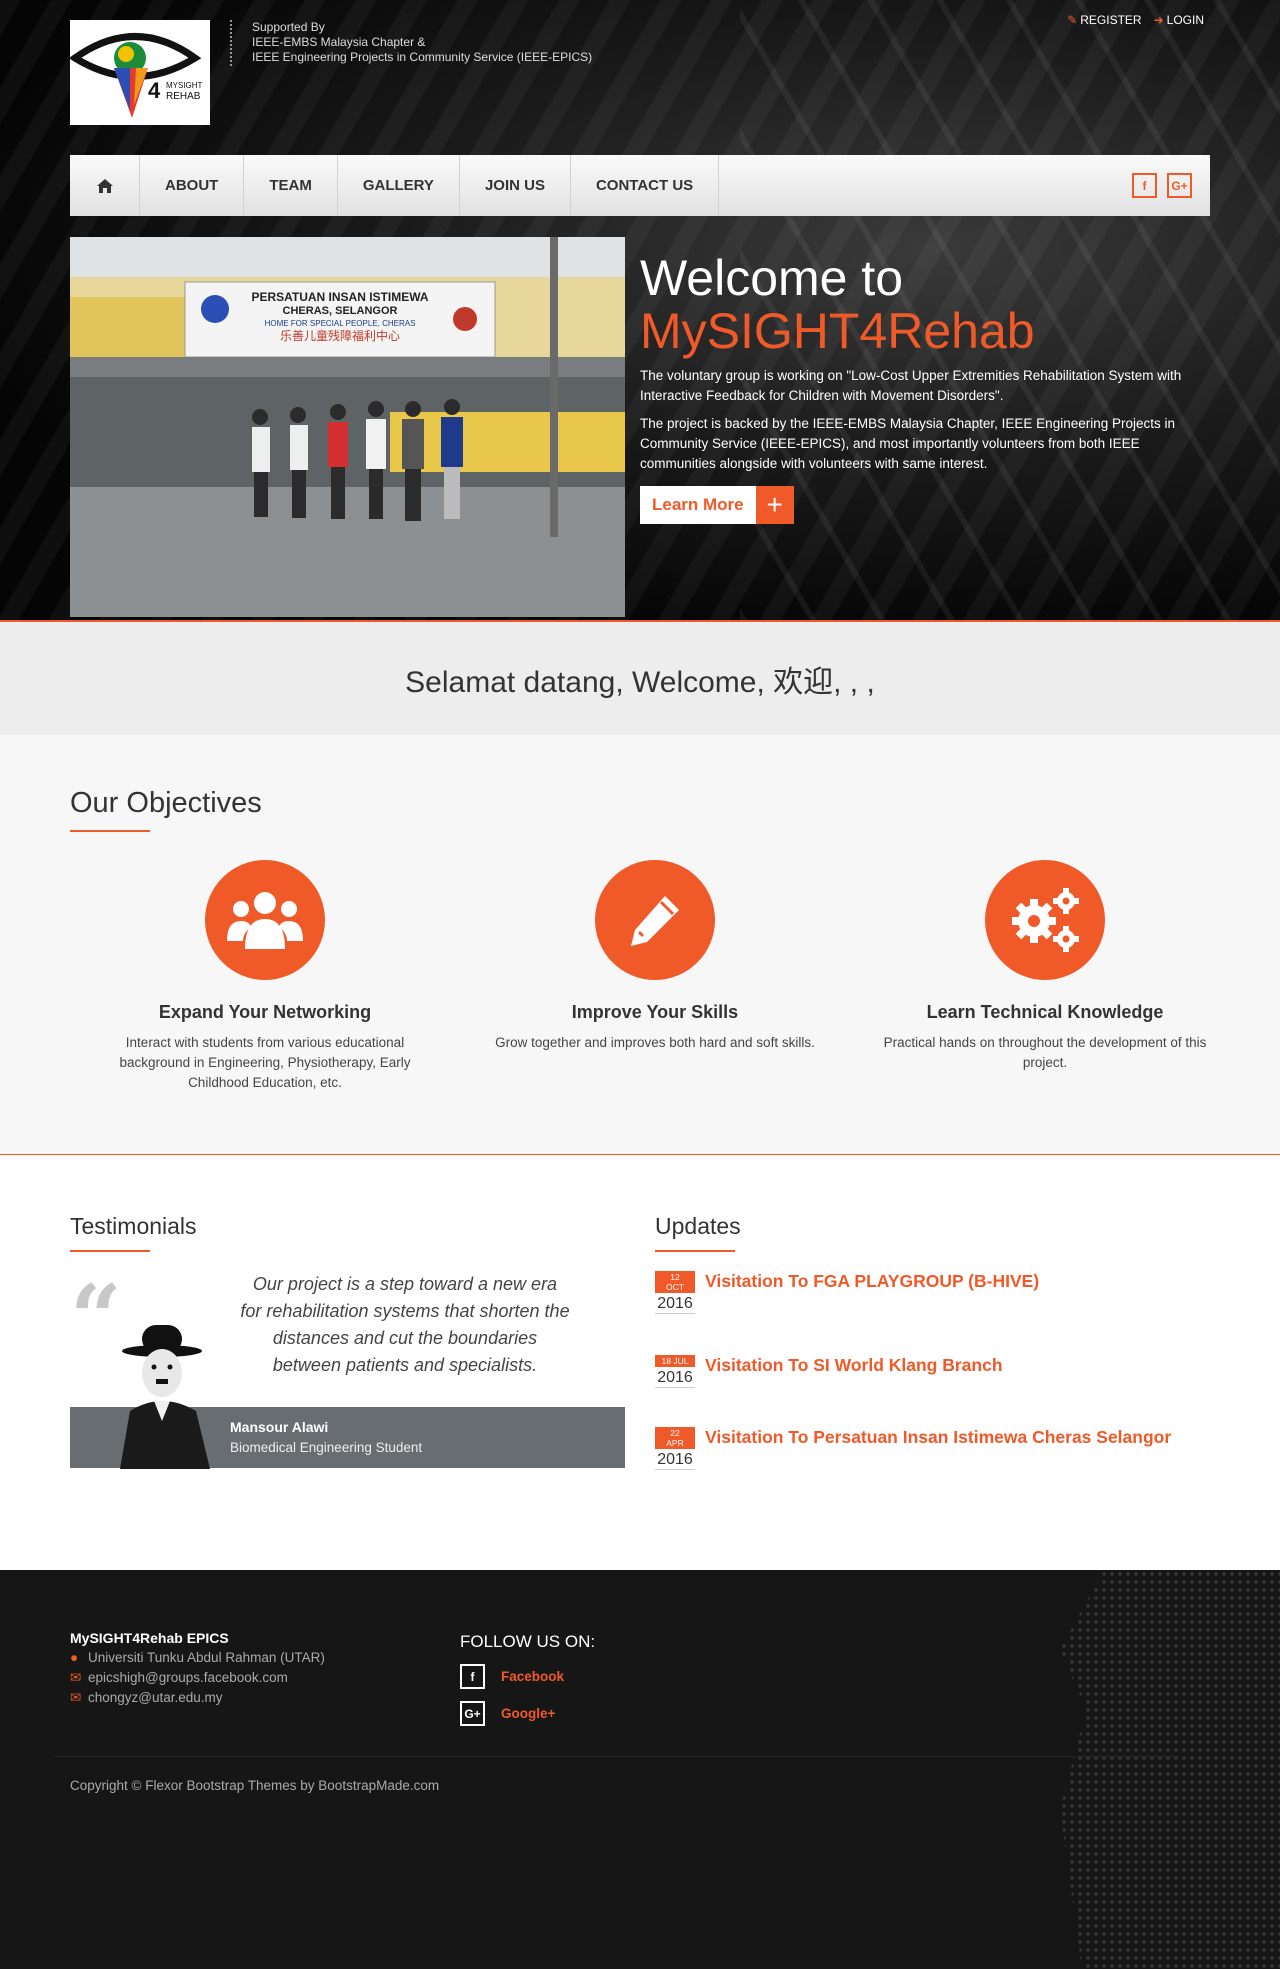 Image resolution: width=1280 pixels, height=1969 pixels. Describe the element at coordinates (340, 311) in the screenshot. I see `svg-text: CHERAS, SELANGOR` at that location.